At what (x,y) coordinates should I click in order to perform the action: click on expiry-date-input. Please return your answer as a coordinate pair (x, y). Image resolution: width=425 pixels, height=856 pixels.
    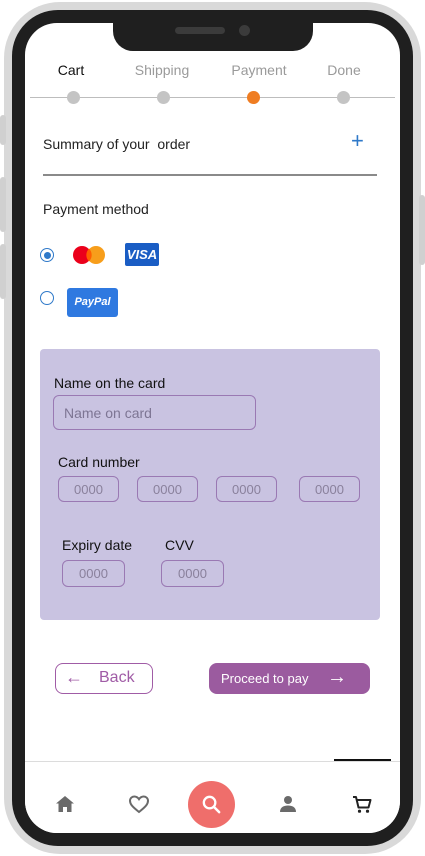
    Looking at the image, I should click on (93, 573).